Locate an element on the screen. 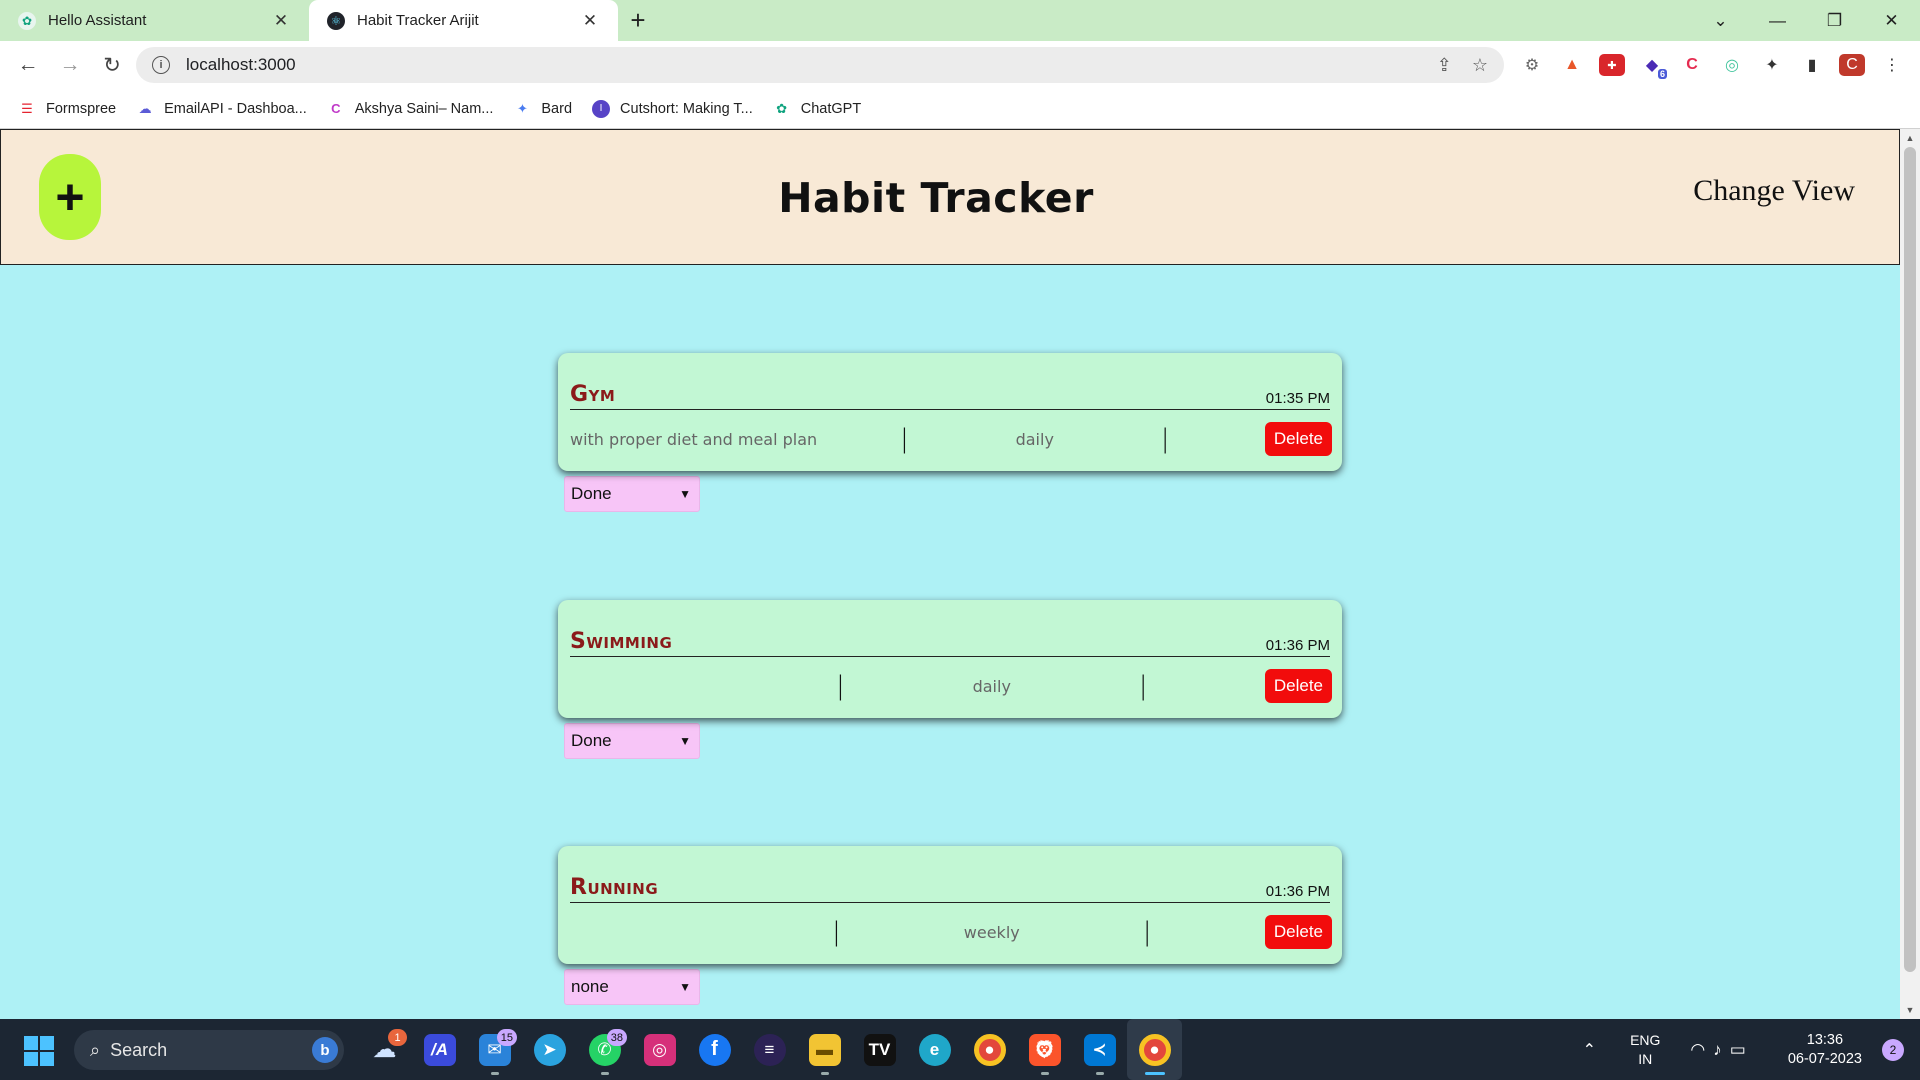 Image resolution: width=1920 pixels, height=1080 pixels. clock: 13:36 06-07-2023 is located at coordinates (1825, 1050).